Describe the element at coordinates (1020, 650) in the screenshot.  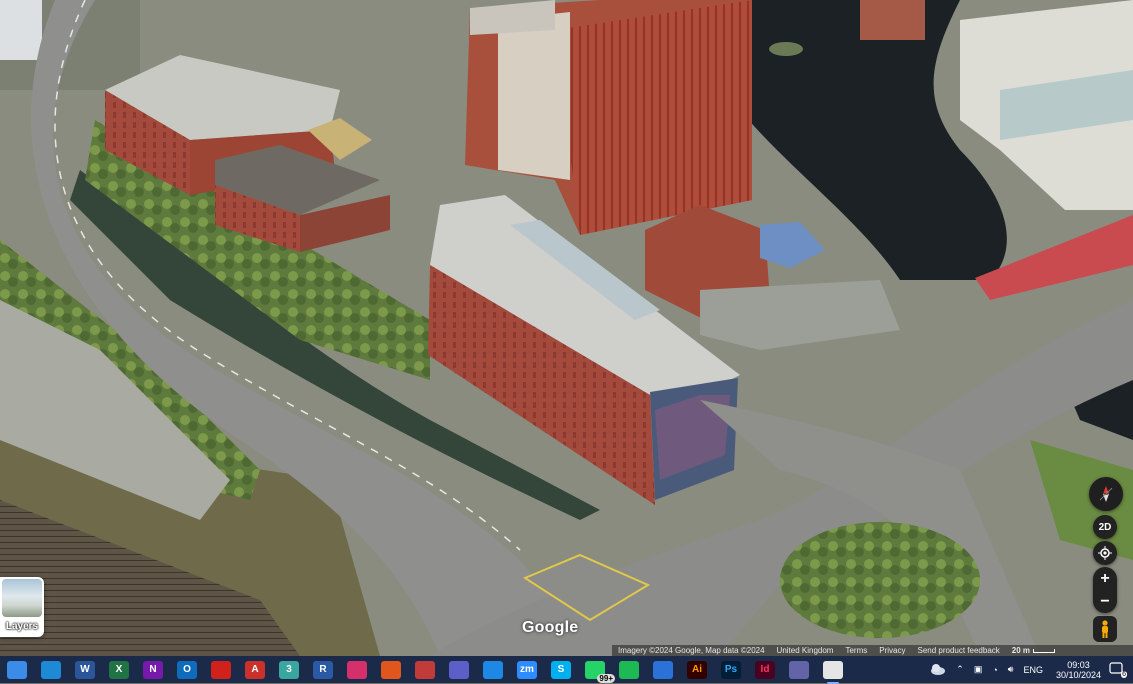
I see `scale-label: 20 m` at that location.